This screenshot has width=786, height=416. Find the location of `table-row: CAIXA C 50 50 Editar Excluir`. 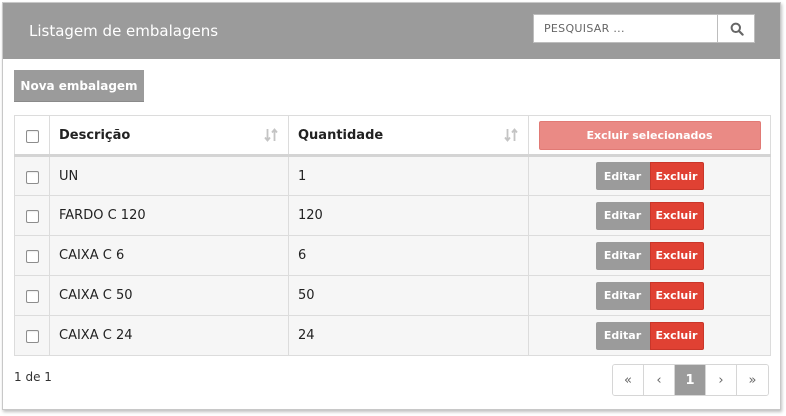

table-row: CAIXA C 50 50 Editar Excluir is located at coordinates (392, 295).